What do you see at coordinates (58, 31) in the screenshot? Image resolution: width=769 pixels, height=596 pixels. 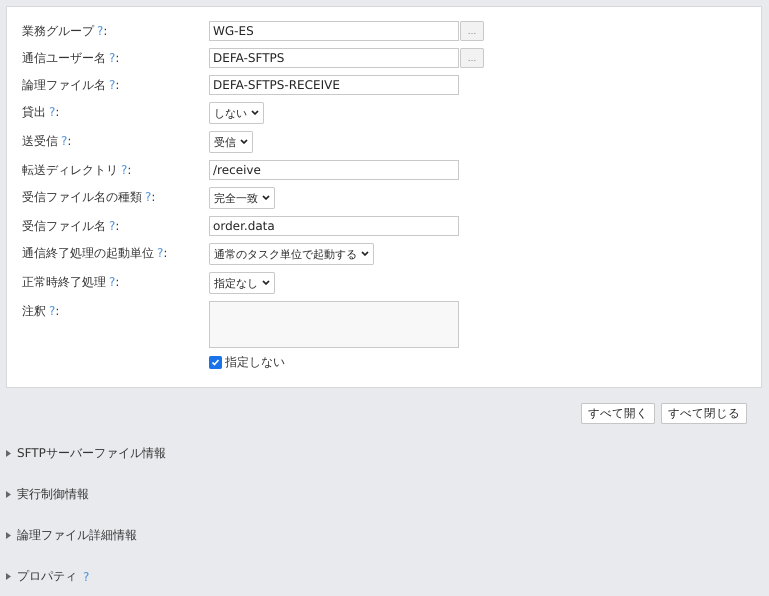 I see `field-label: 業務グループ` at bounding box center [58, 31].